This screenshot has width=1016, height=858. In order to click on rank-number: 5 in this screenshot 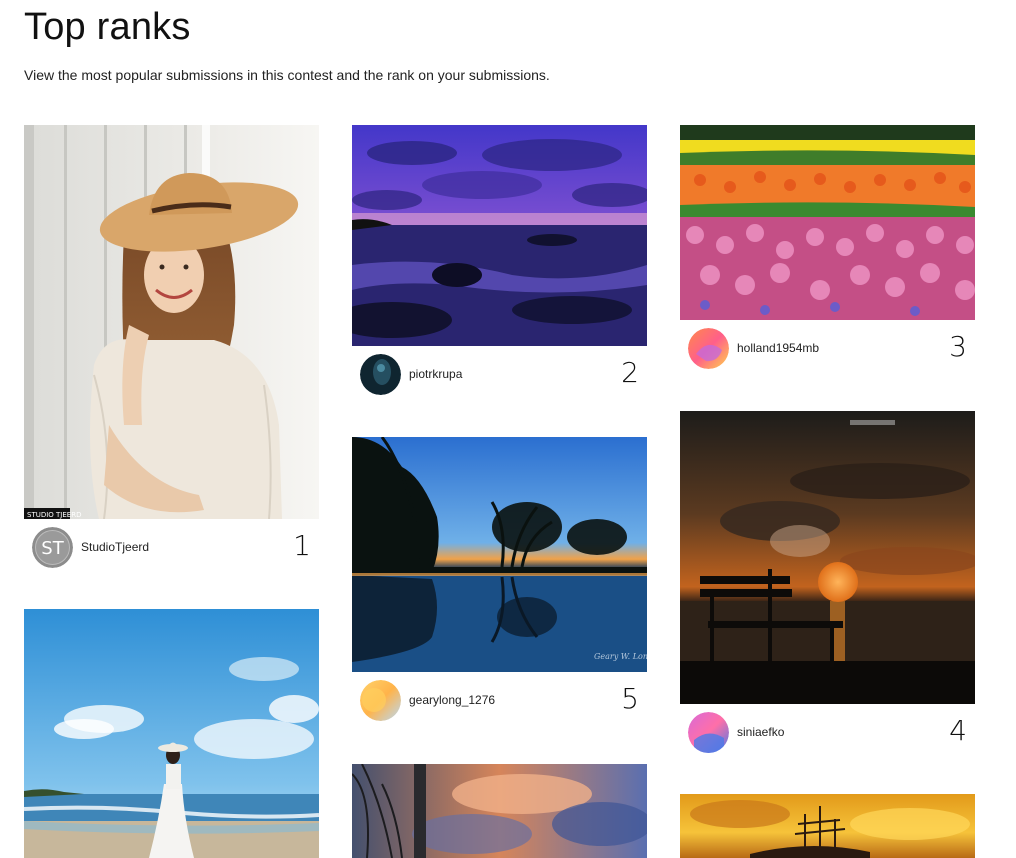, I will do `click(630, 698)`.